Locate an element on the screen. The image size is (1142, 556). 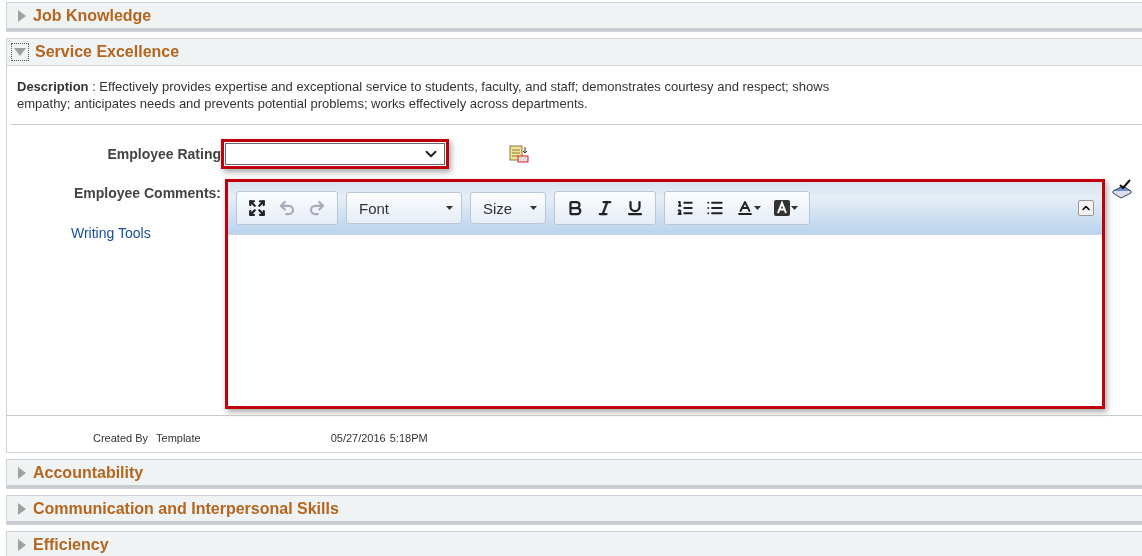
spellcheck-icon is located at coordinates (1122, 189).